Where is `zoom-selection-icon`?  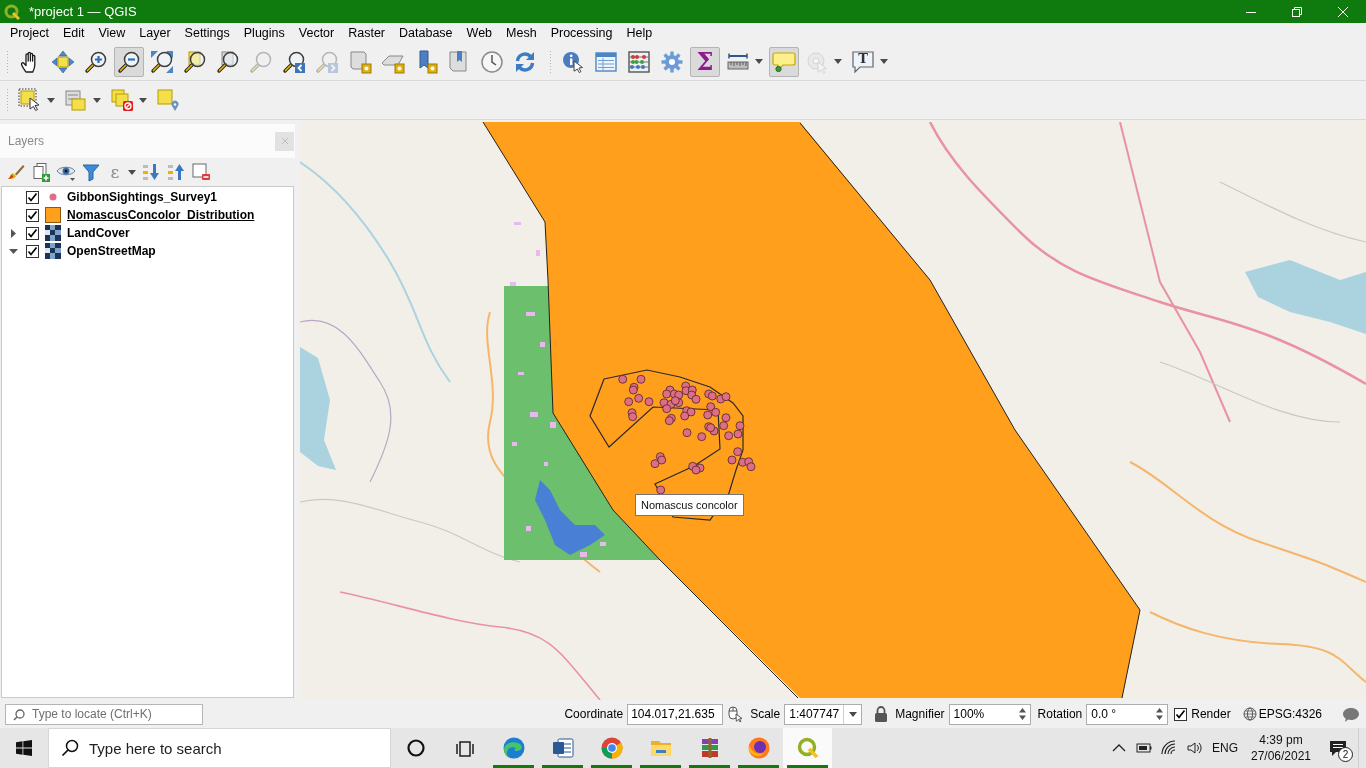
zoom-selection-icon is located at coordinates (195, 61).